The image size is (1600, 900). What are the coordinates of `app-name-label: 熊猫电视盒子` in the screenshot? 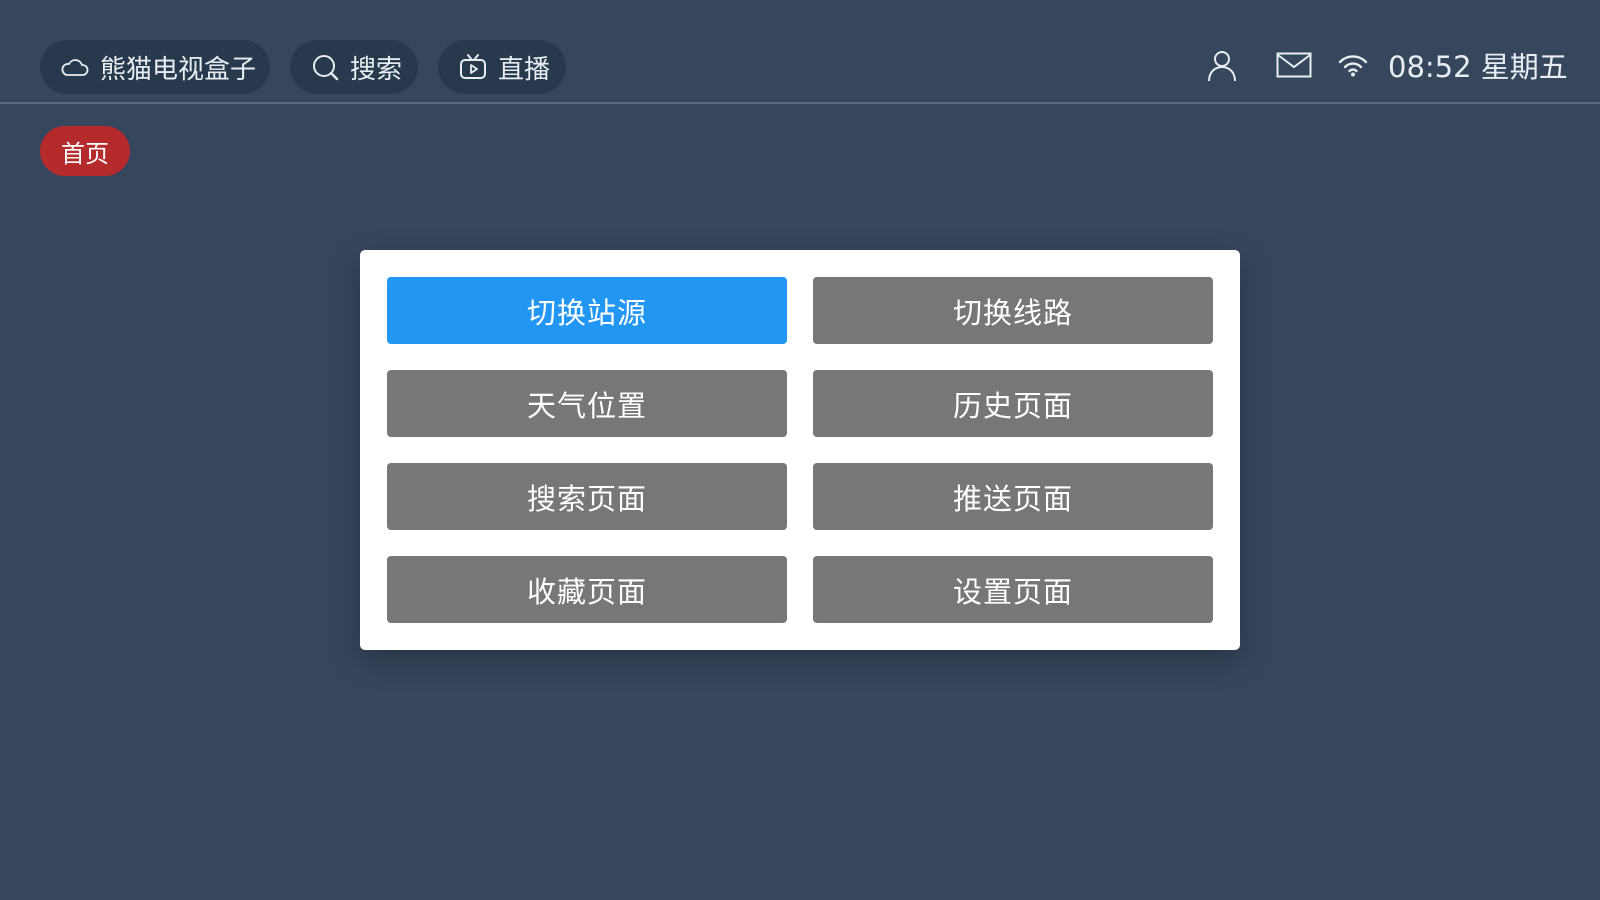 It's located at (178, 69).